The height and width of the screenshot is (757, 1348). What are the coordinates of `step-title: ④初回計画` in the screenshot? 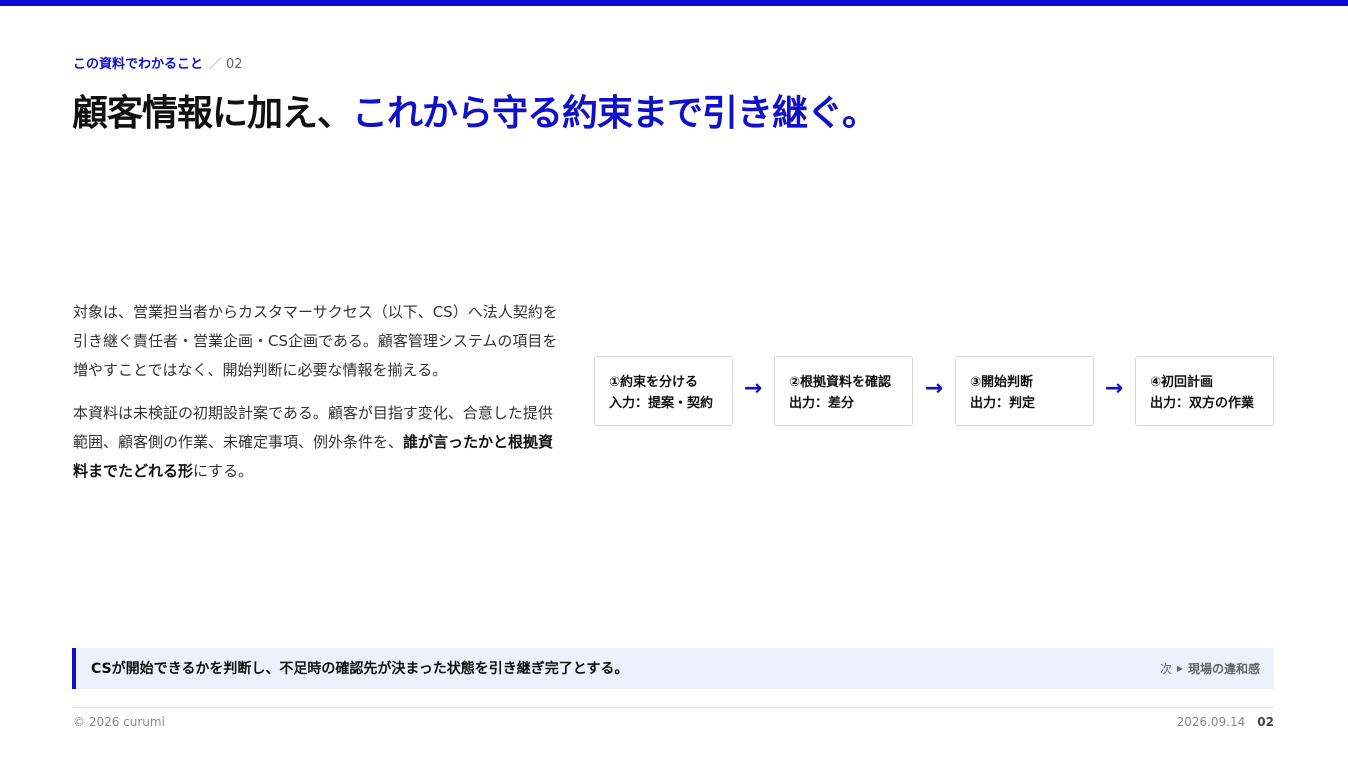 It's located at (1182, 382).